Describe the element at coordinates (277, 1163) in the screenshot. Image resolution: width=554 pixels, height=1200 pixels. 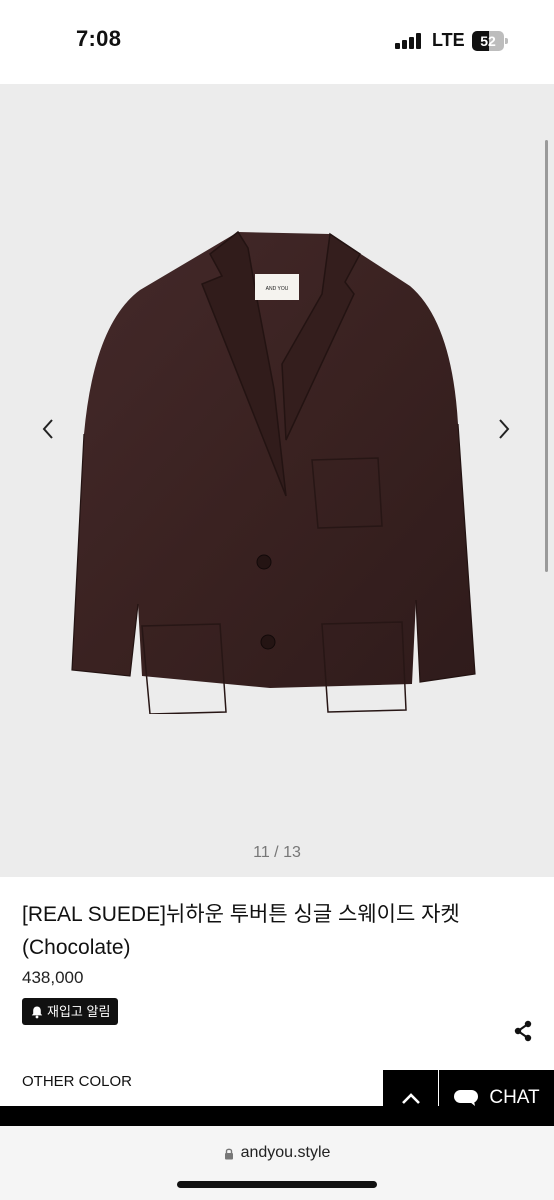
I see `browser-address-bar: andyou.style` at that location.